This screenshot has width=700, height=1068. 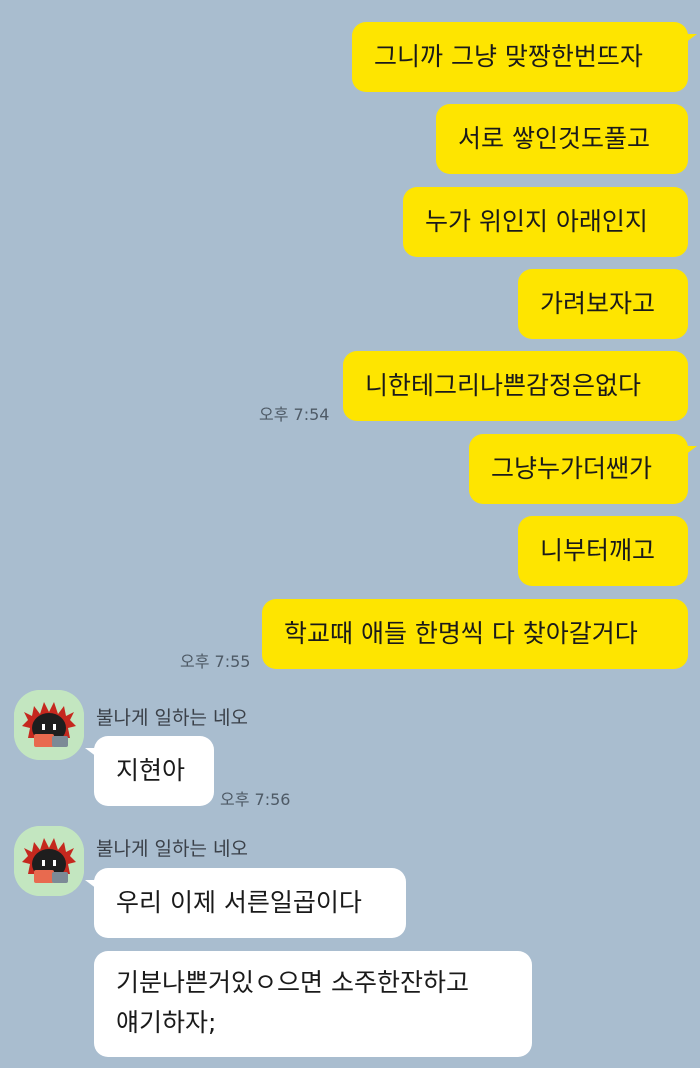 I want to click on message-text: 니부터깨고, so click(x=598, y=550).